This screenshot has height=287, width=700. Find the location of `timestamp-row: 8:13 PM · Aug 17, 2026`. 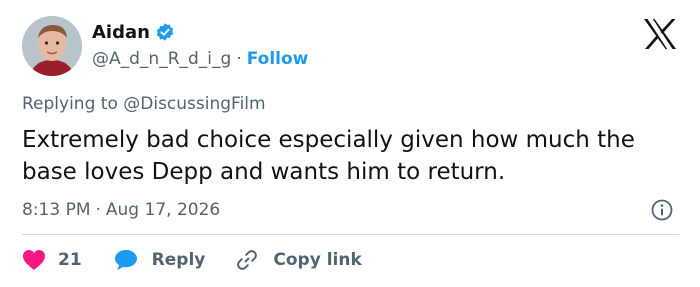

timestamp-row: 8:13 PM · Aug 17, 2026 is located at coordinates (121, 210).